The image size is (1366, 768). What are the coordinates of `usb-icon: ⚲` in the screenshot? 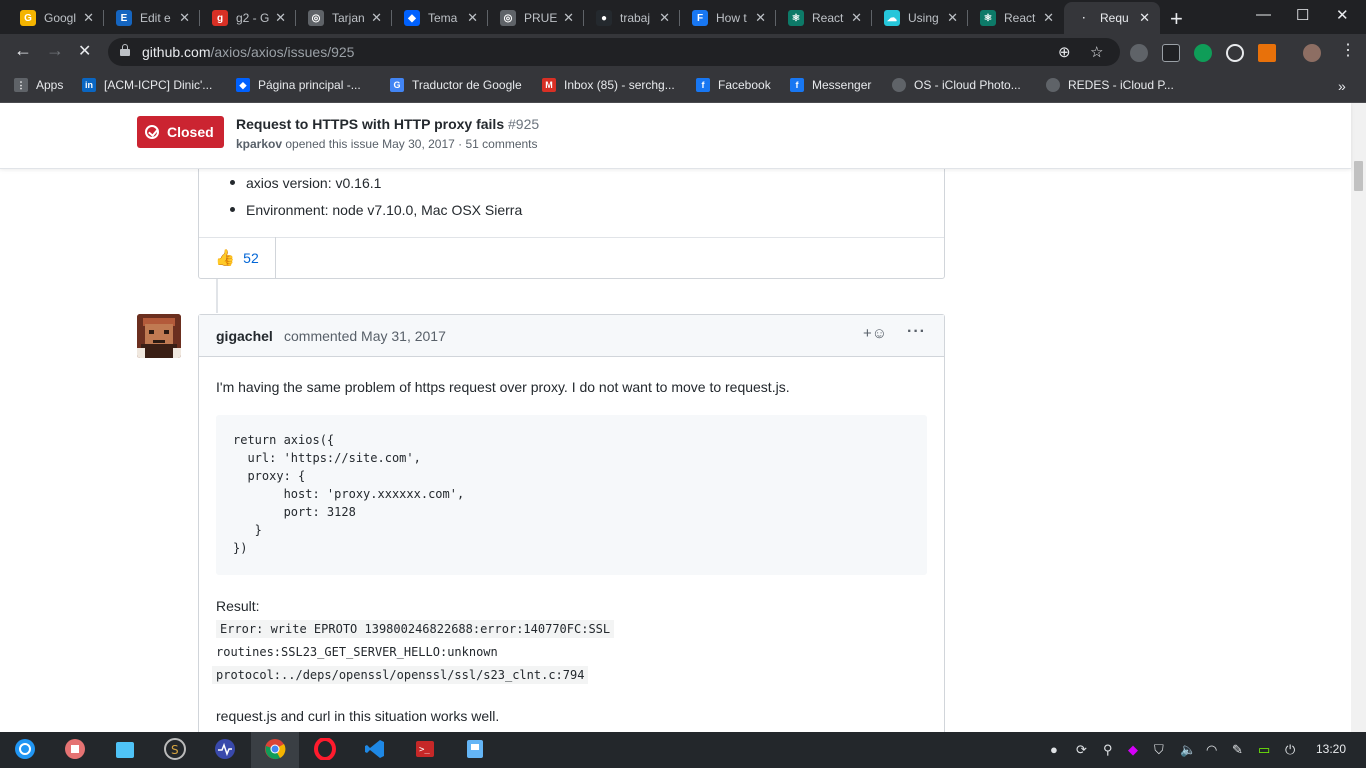 It's located at (1108, 750).